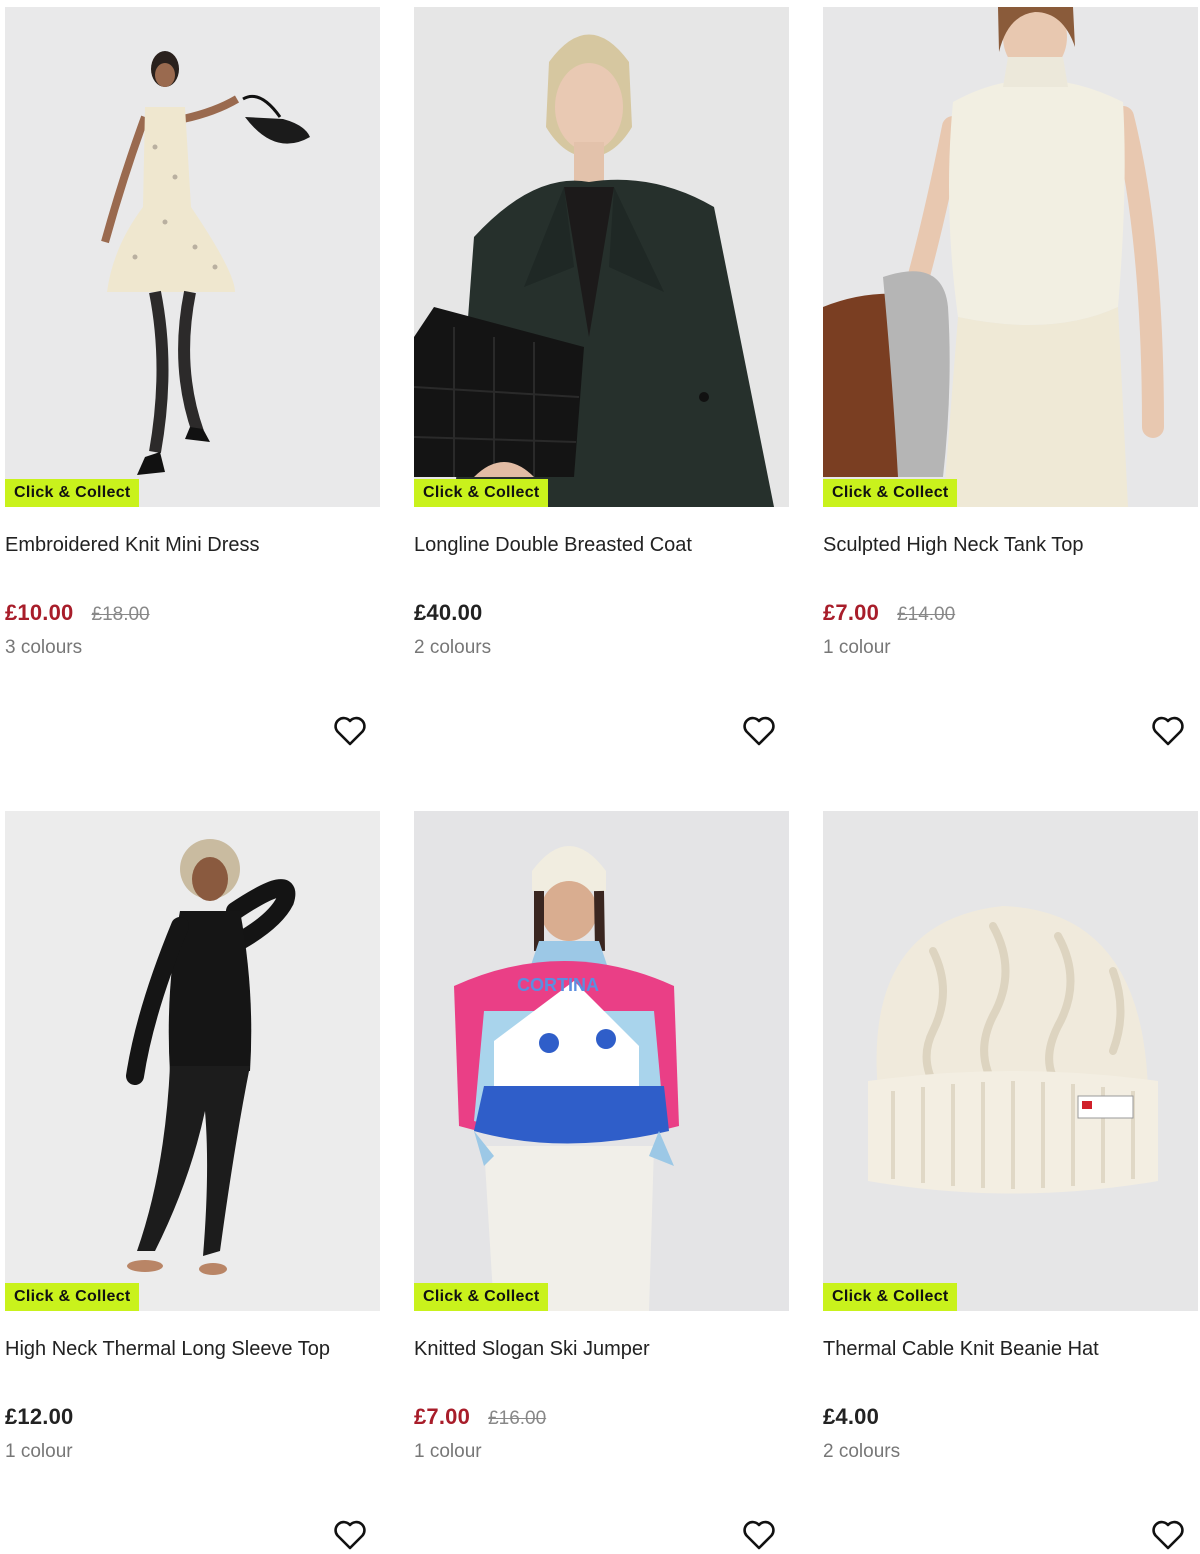 This screenshot has width=1200, height=1554. I want to click on product-title: Longline Double Breasted Coat, so click(601, 545).